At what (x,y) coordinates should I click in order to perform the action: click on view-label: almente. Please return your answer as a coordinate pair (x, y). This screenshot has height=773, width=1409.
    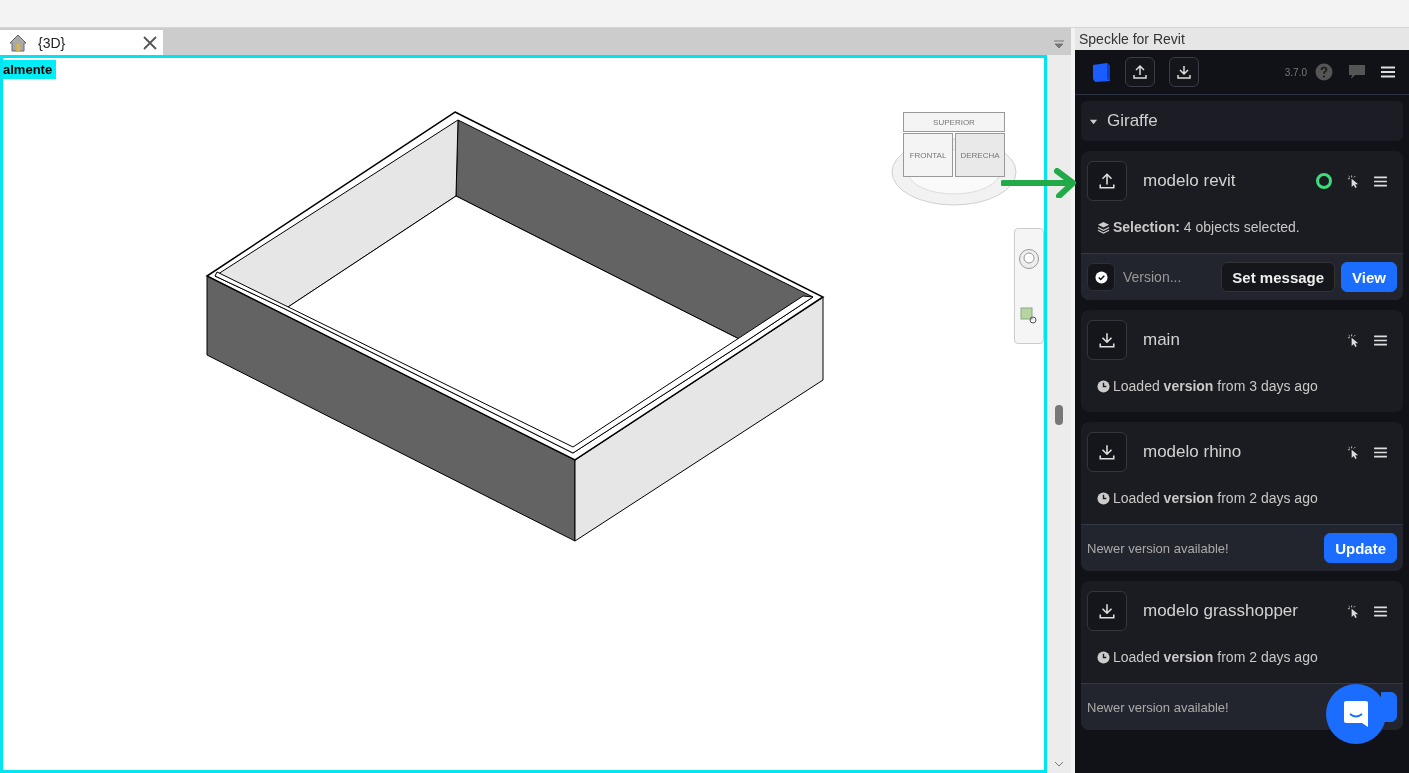
    Looking at the image, I should click on (30, 69).